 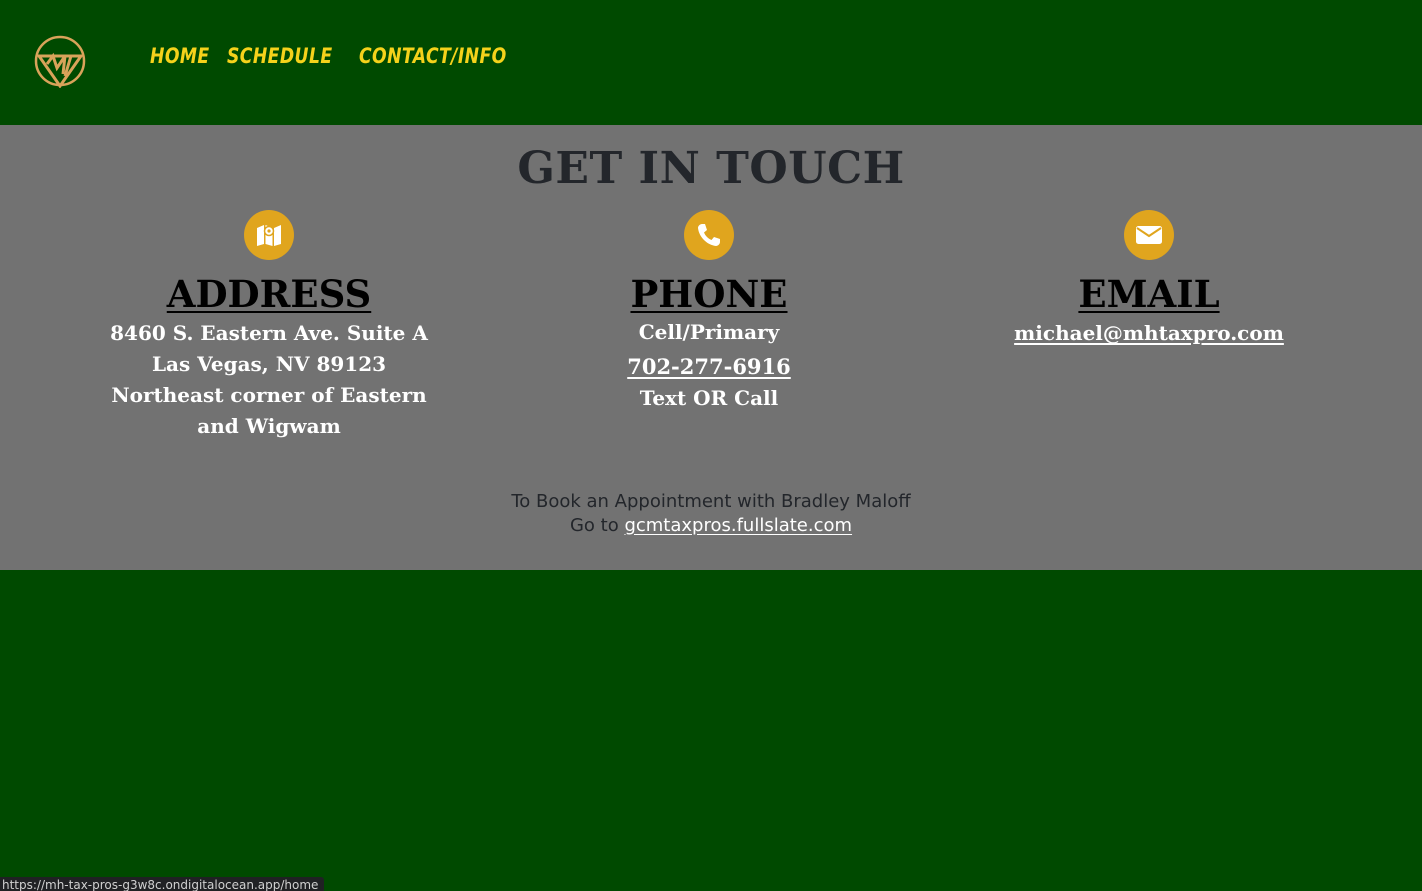 What do you see at coordinates (709, 294) in the screenshot?
I see `phone-heading: PHONE` at bounding box center [709, 294].